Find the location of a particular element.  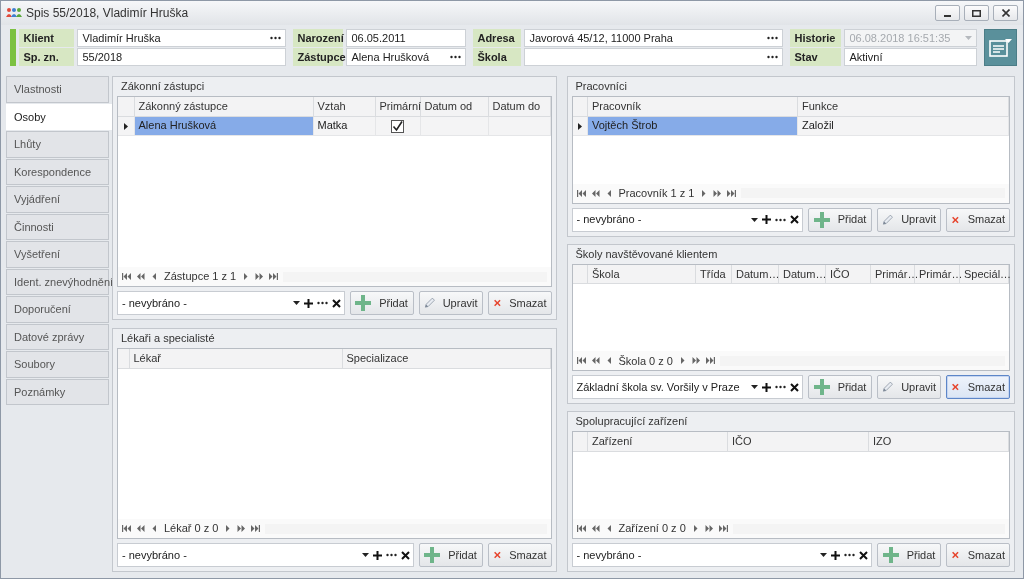

column-header: Datum od is located at coordinates (454, 106).